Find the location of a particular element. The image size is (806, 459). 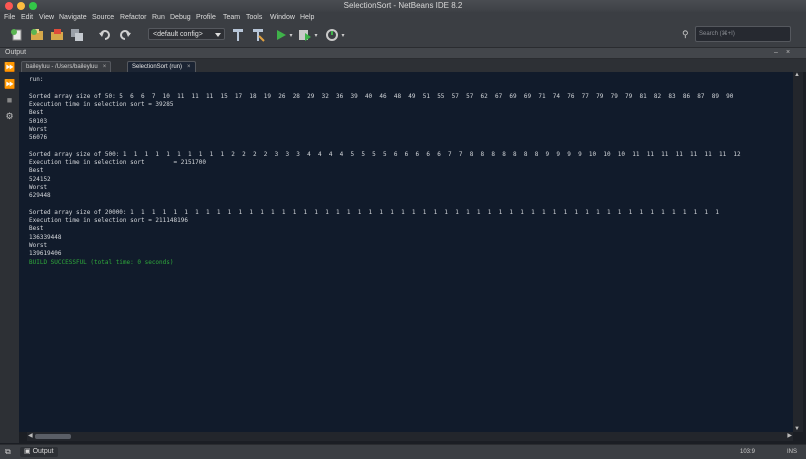

open-project-icon is located at coordinates (57, 35).